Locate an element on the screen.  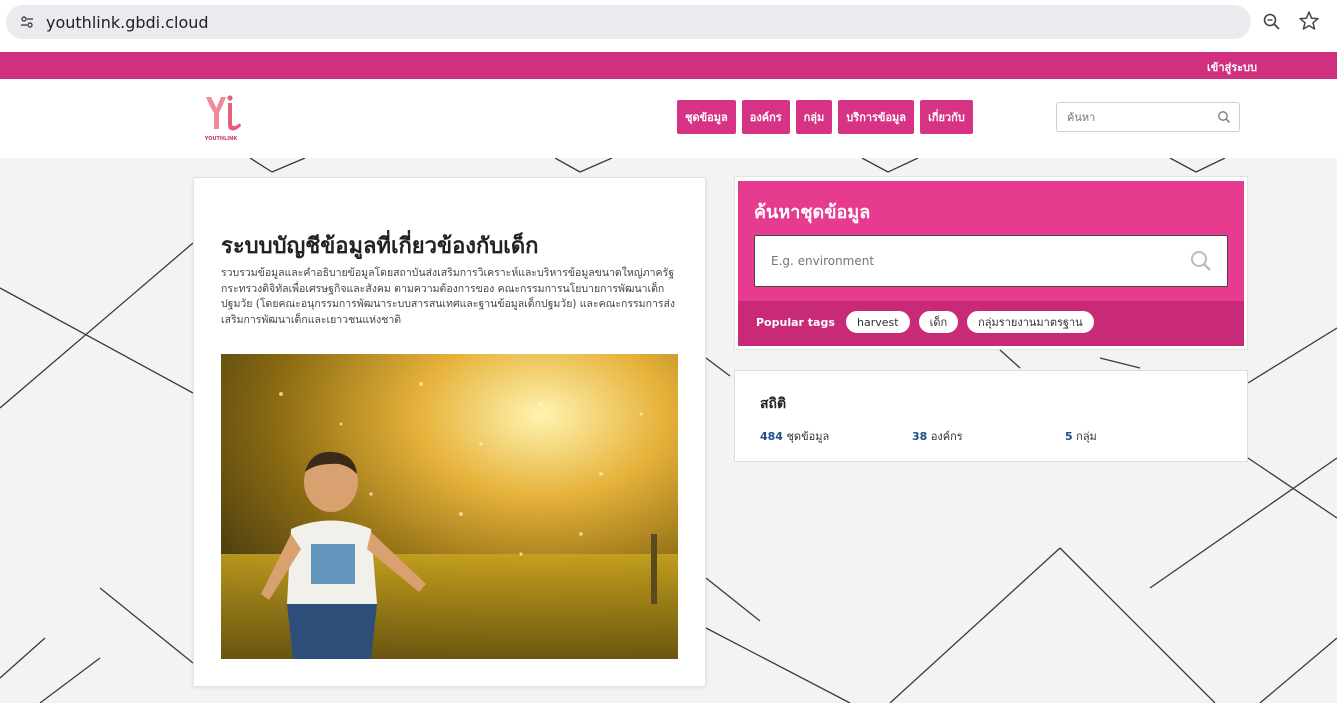
stat-organizations-label: องค์กร is located at coordinates (946, 436).